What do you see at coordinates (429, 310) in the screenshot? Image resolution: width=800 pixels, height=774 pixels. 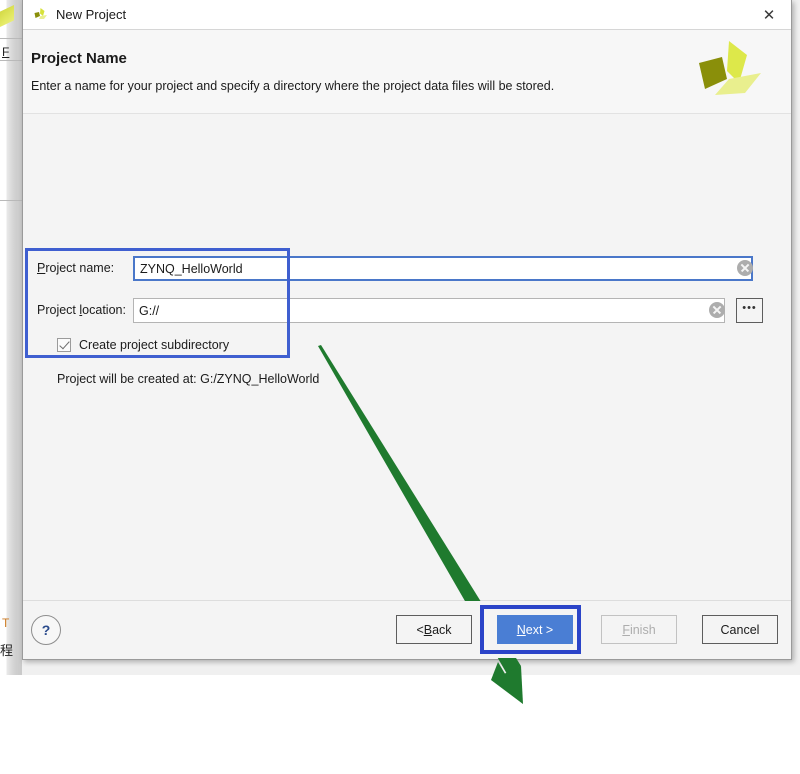 I see `project-location-input` at bounding box center [429, 310].